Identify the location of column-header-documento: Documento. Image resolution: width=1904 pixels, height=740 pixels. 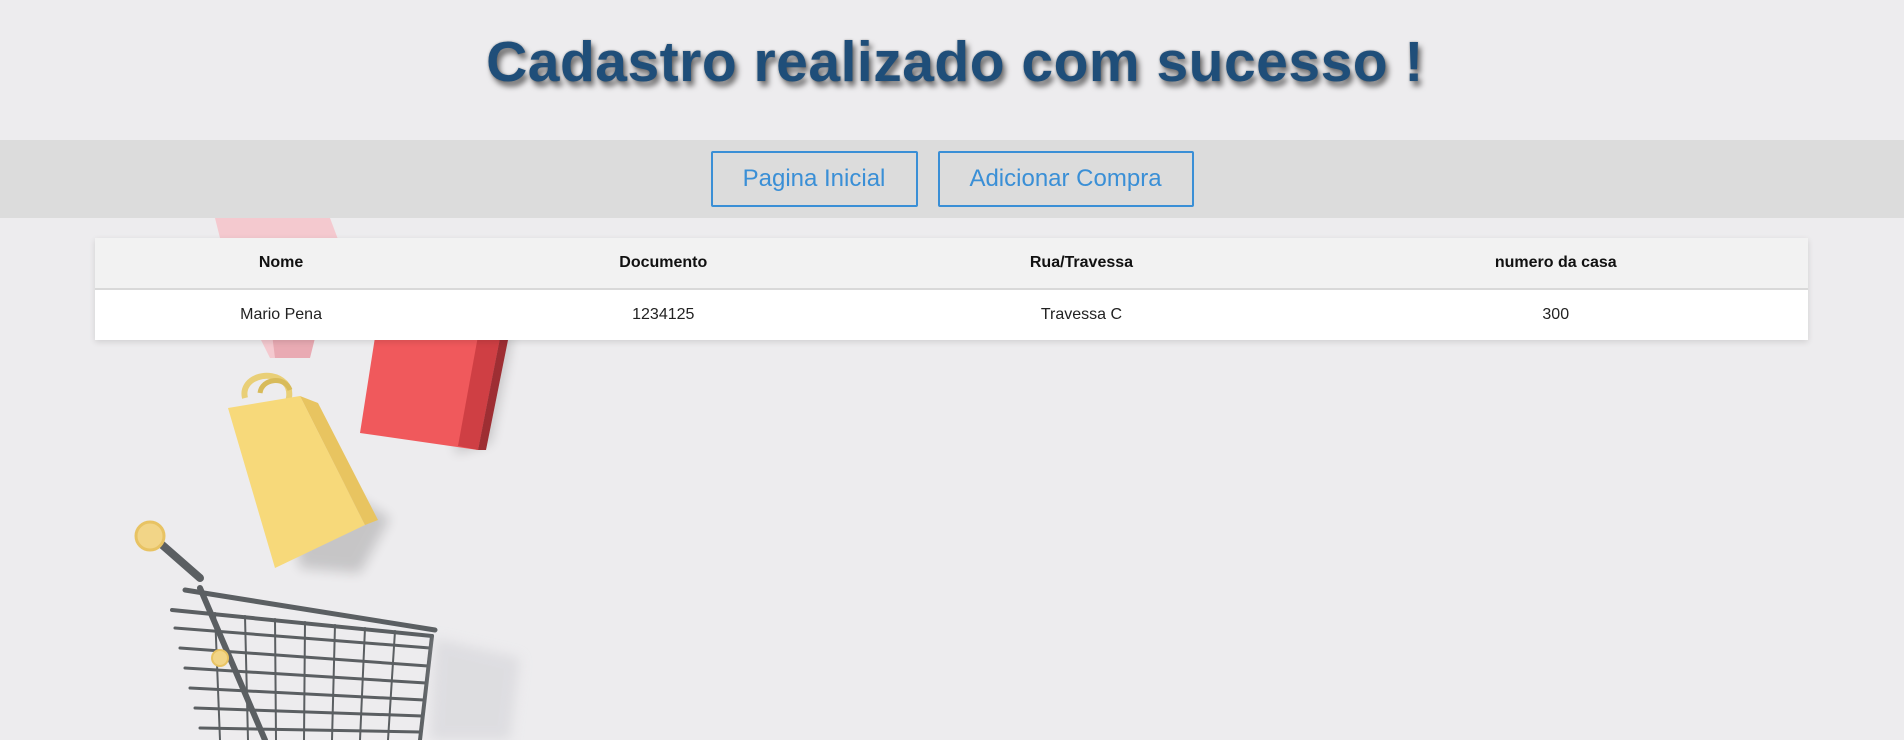
(663, 264).